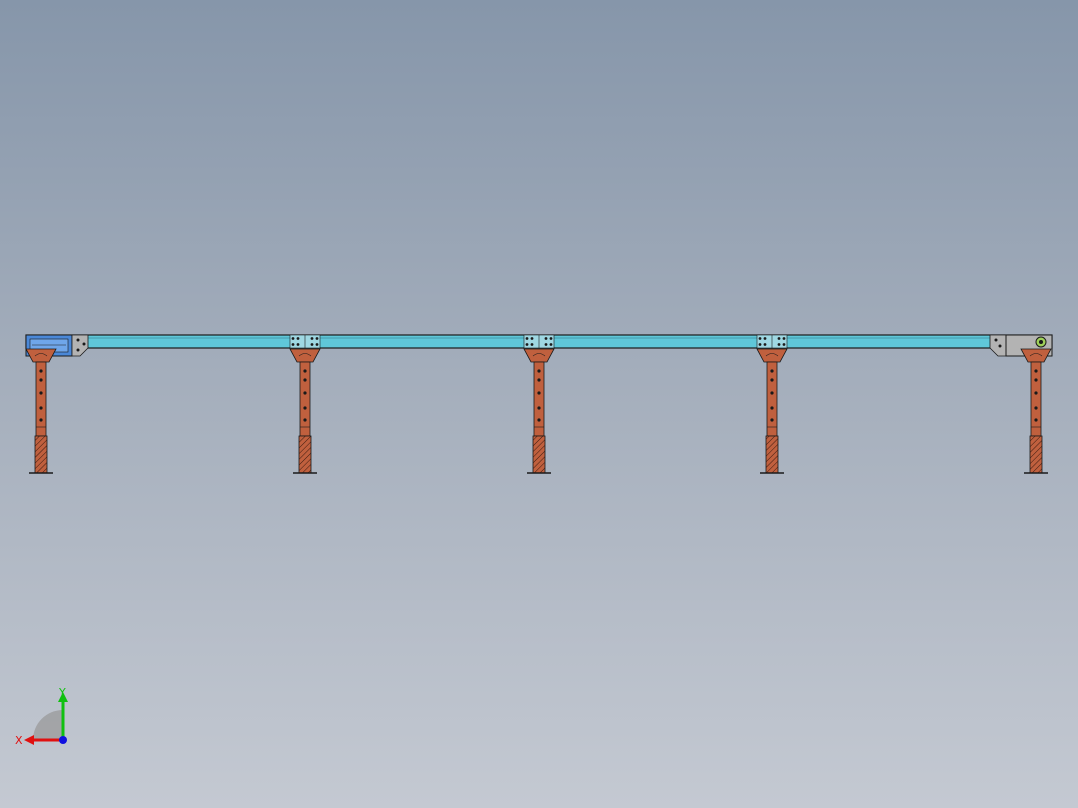 This screenshot has height=808, width=1078. What do you see at coordinates (62, 692) in the screenshot?
I see `y-axis-label: Y` at bounding box center [62, 692].